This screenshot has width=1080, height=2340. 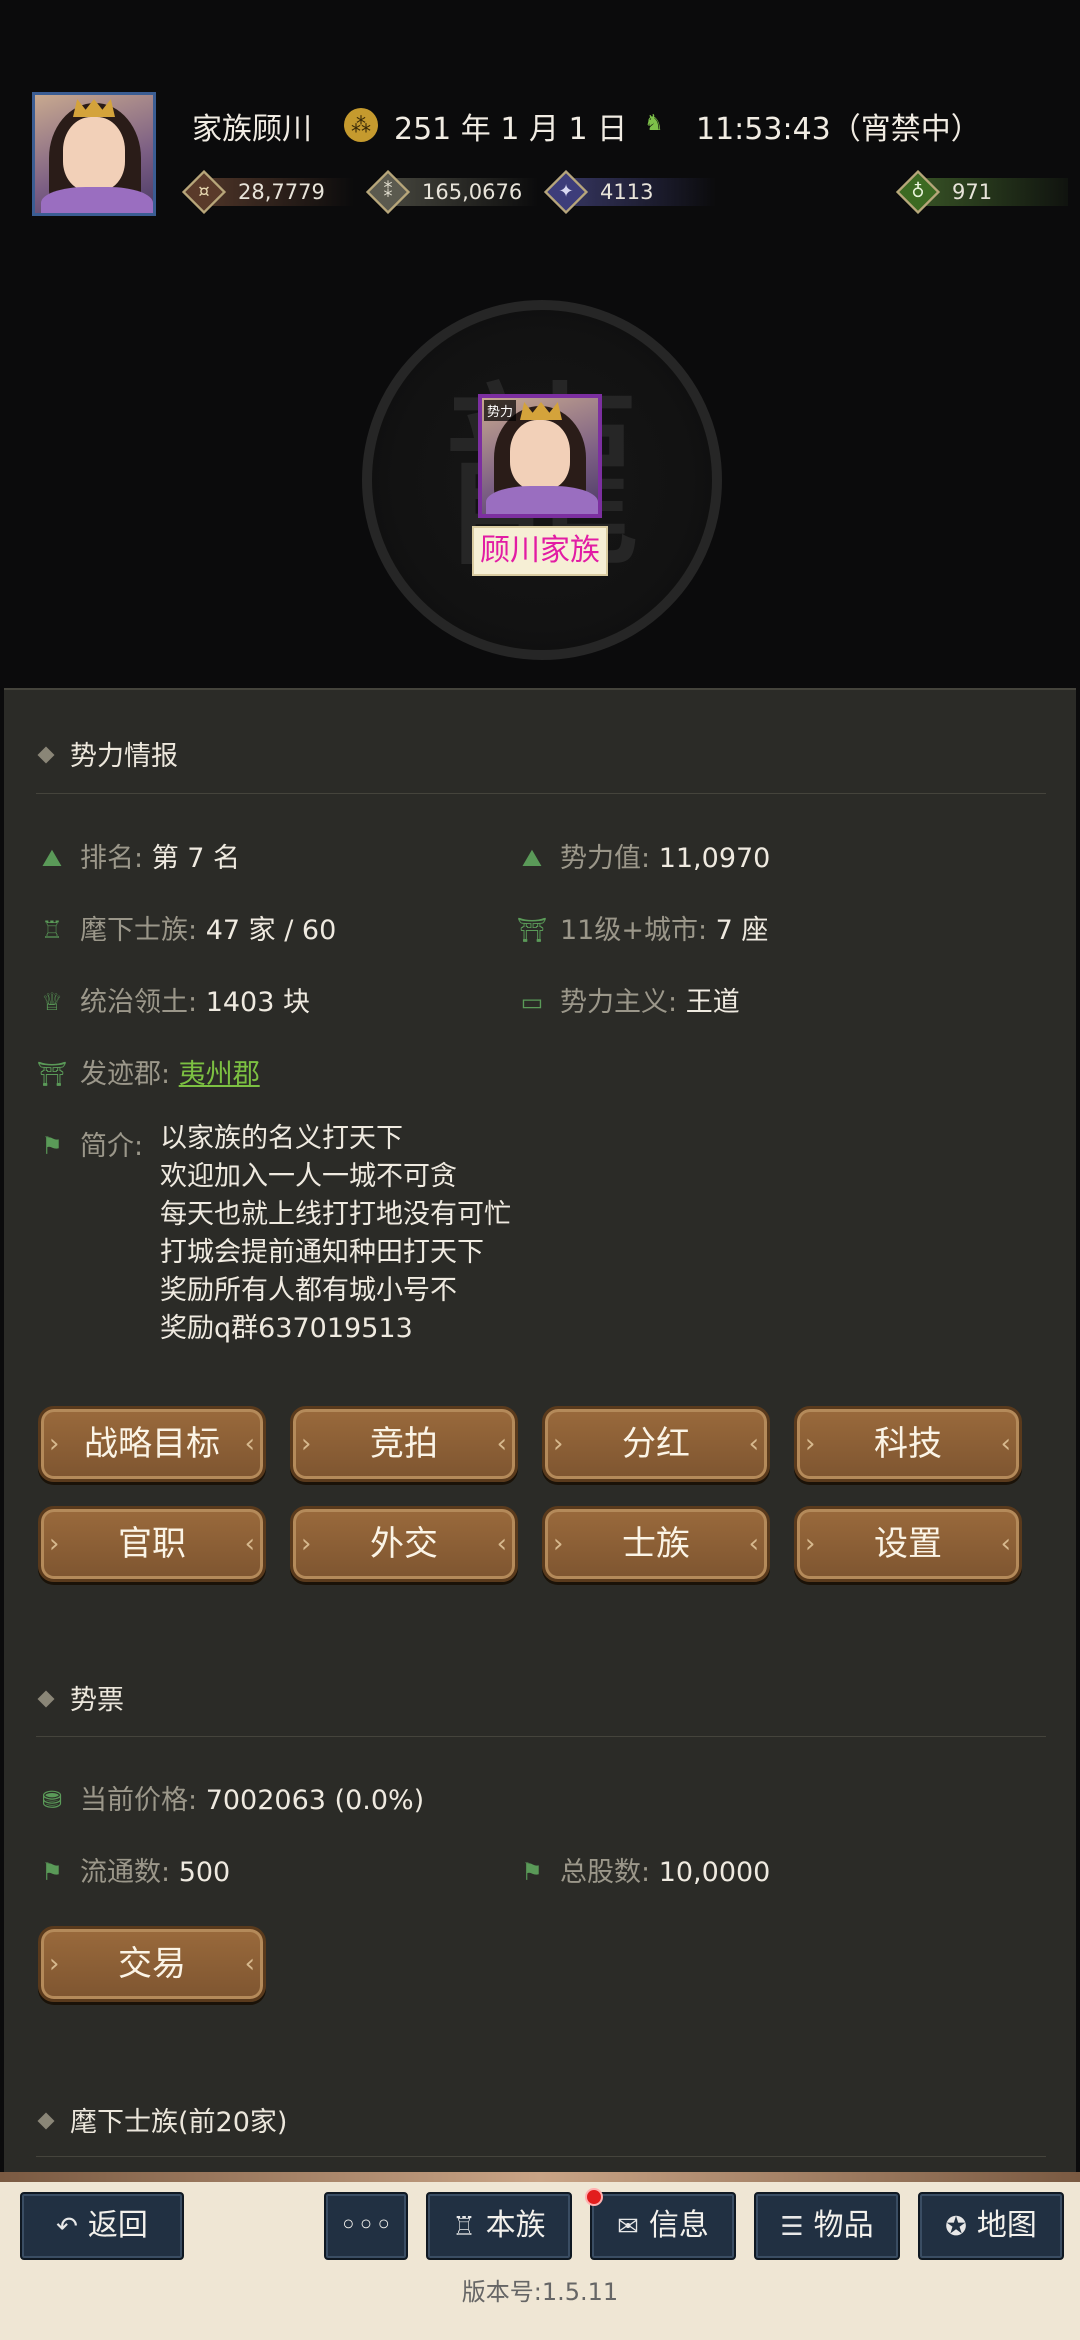 What do you see at coordinates (643, 1869) in the screenshot?
I see `total-shares-row: ⚑ 总股数: 10,0000` at bounding box center [643, 1869].